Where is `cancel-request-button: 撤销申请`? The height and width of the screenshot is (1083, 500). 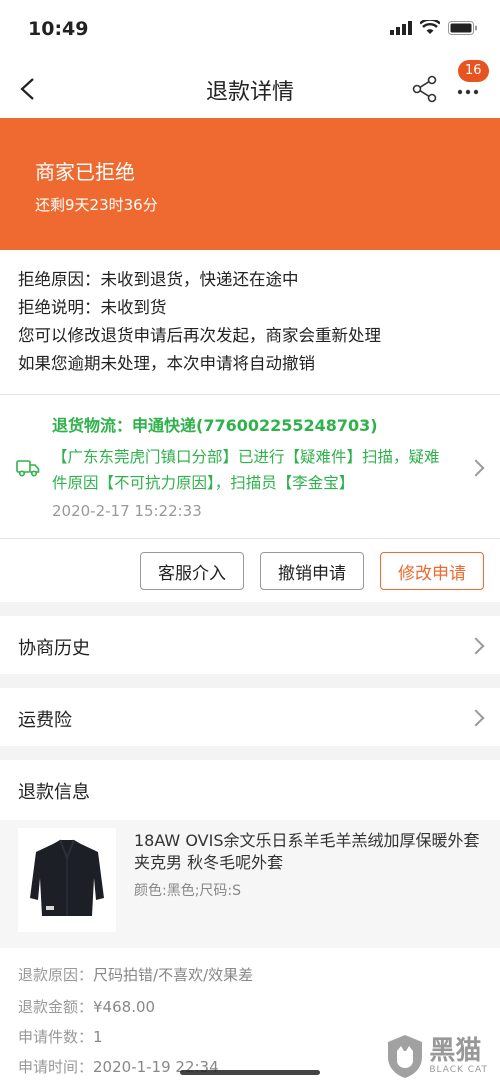 cancel-request-button: 撤销申请 is located at coordinates (312, 571).